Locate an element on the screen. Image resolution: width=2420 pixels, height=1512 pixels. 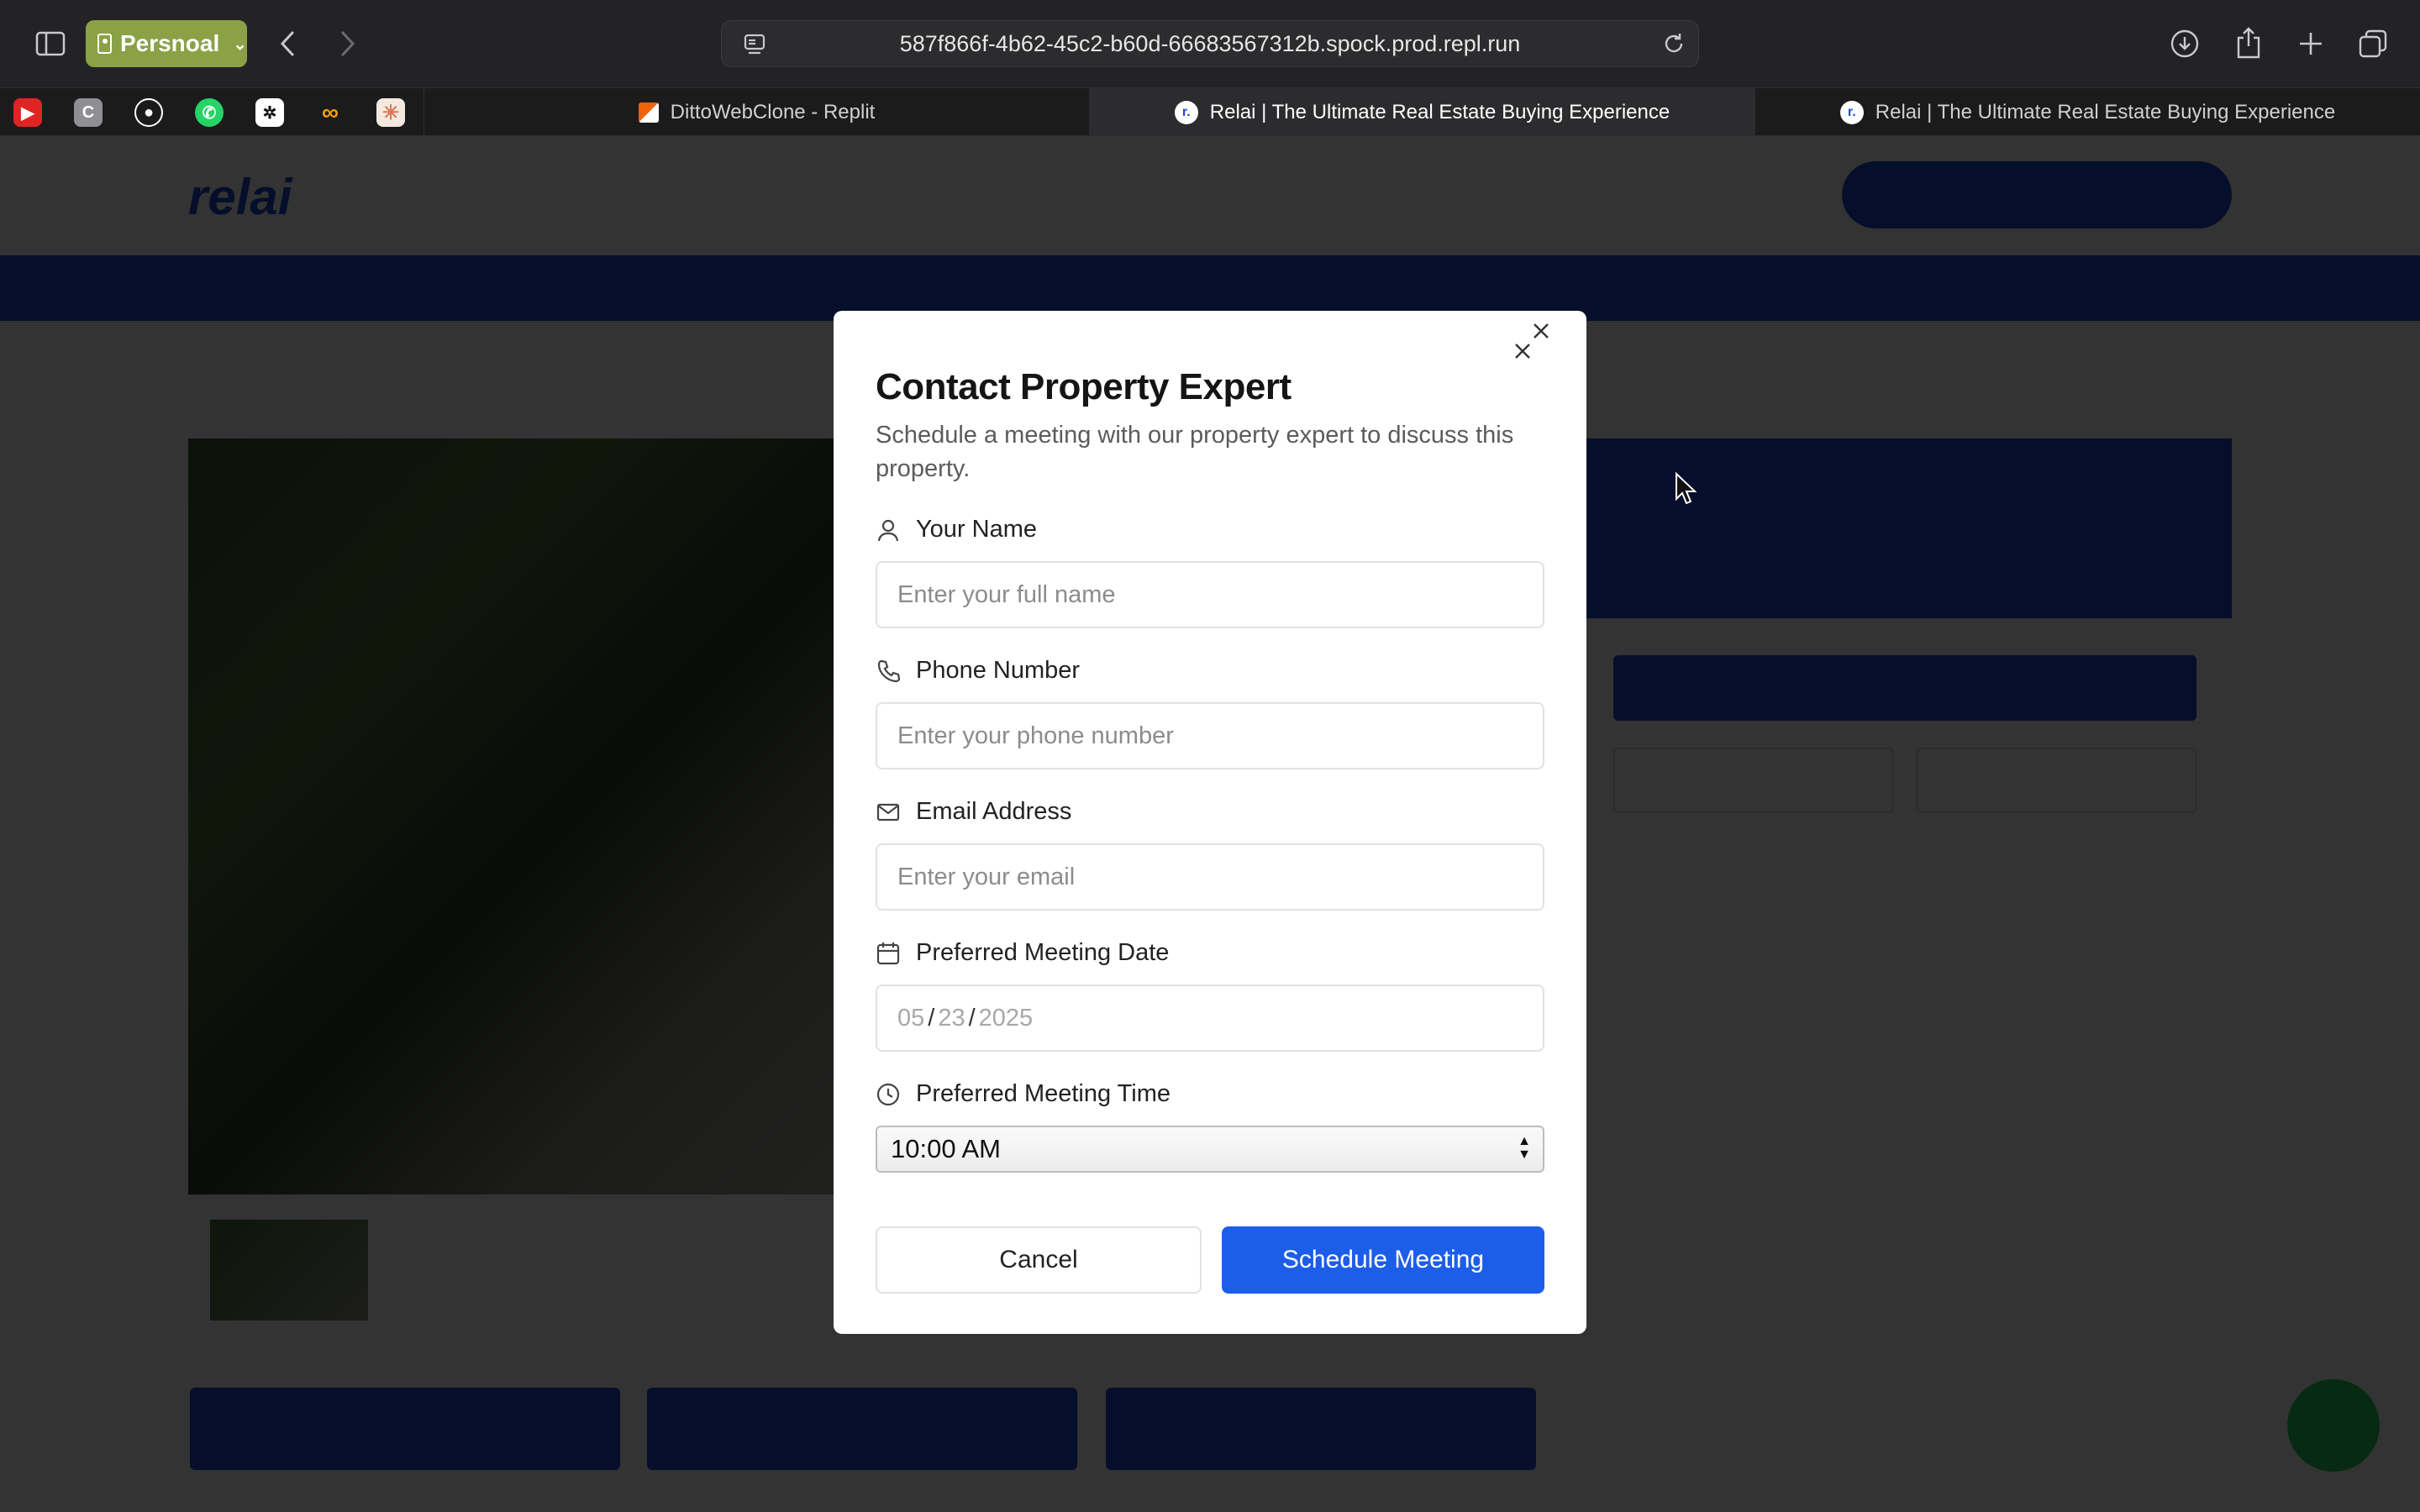
date-label: Preferred Meeting Date is located at coordinates (1022, 953).